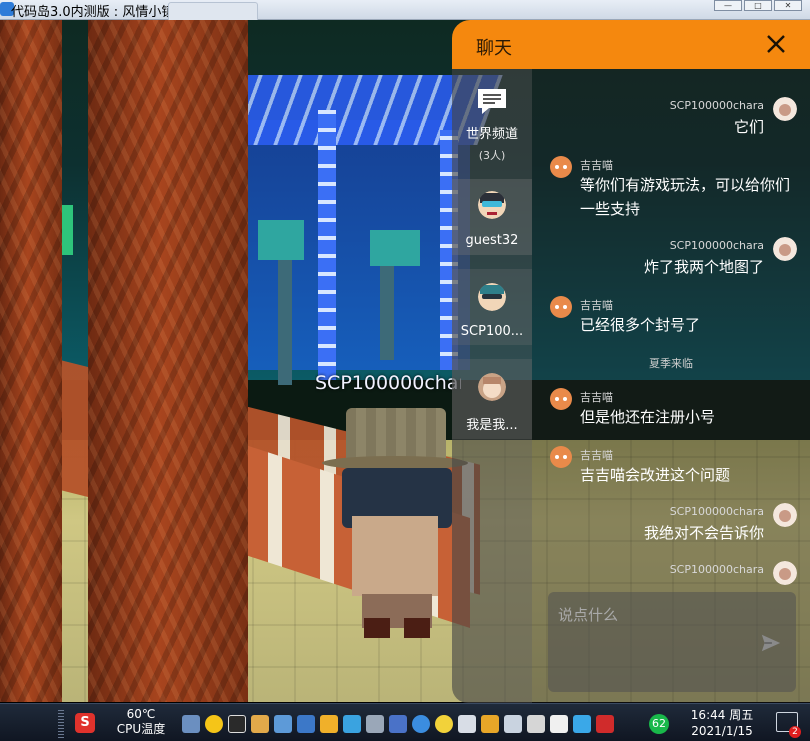 The image size is (810, 741). Describe the element at coordinates (492, 205) in the screenshot. I see `avatar-goggles` at that location.